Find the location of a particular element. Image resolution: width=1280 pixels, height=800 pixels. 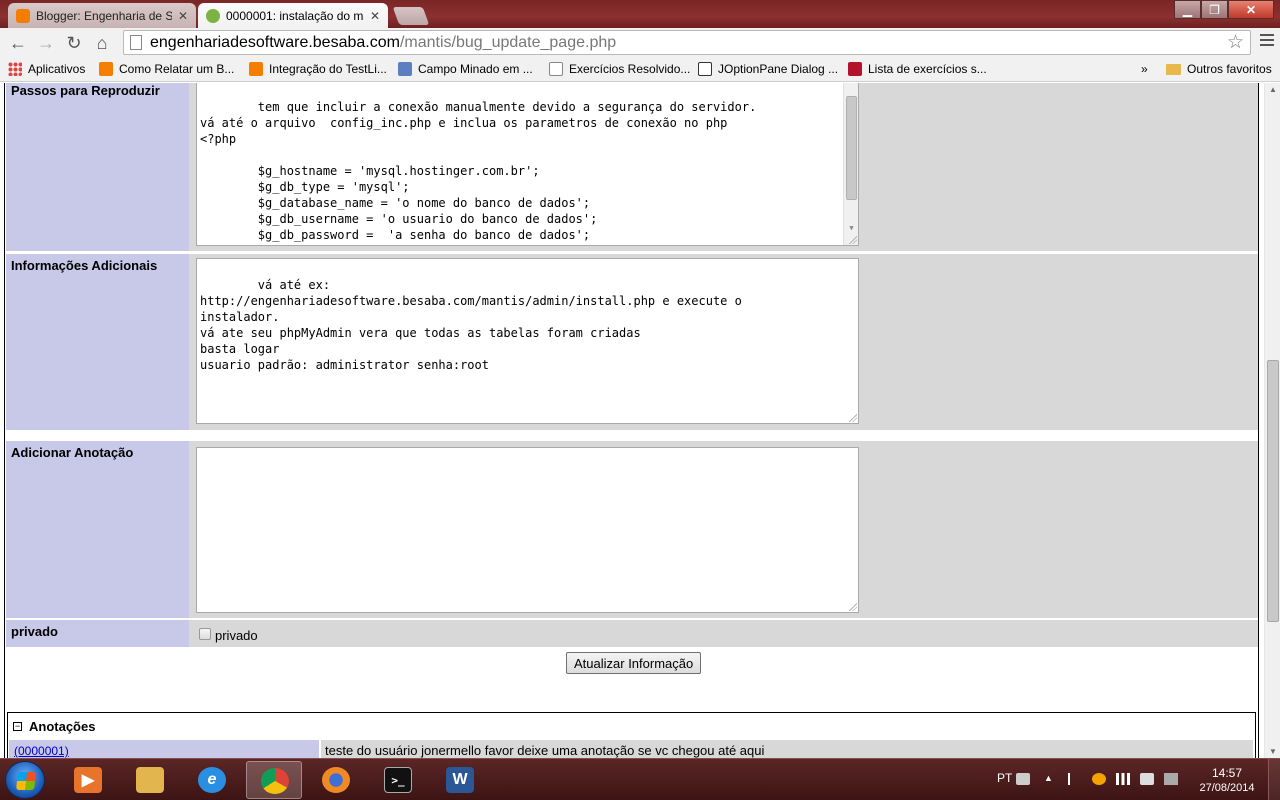

bookmark-apps: Aplicativos is located at coordinates (46, 69).